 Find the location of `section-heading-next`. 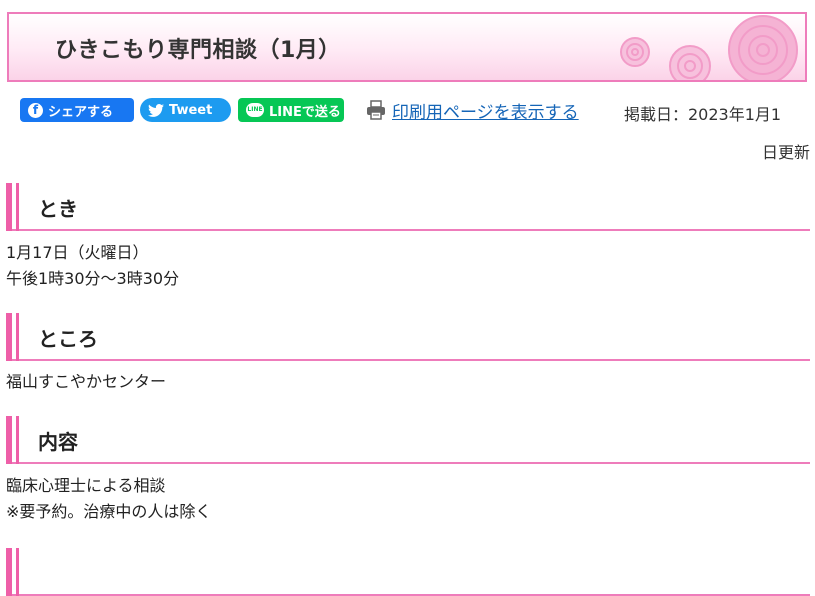

section-heading-next is located at coordinates (408, 572).